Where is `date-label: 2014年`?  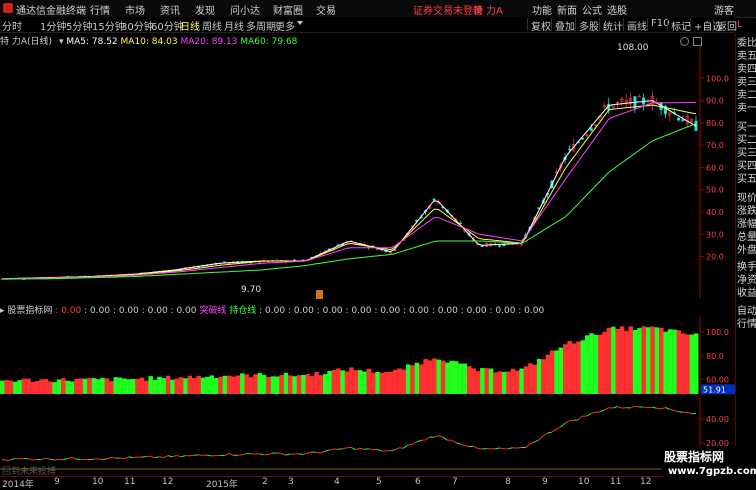
date-label: 2014年 is located at coordinates (18, 483).